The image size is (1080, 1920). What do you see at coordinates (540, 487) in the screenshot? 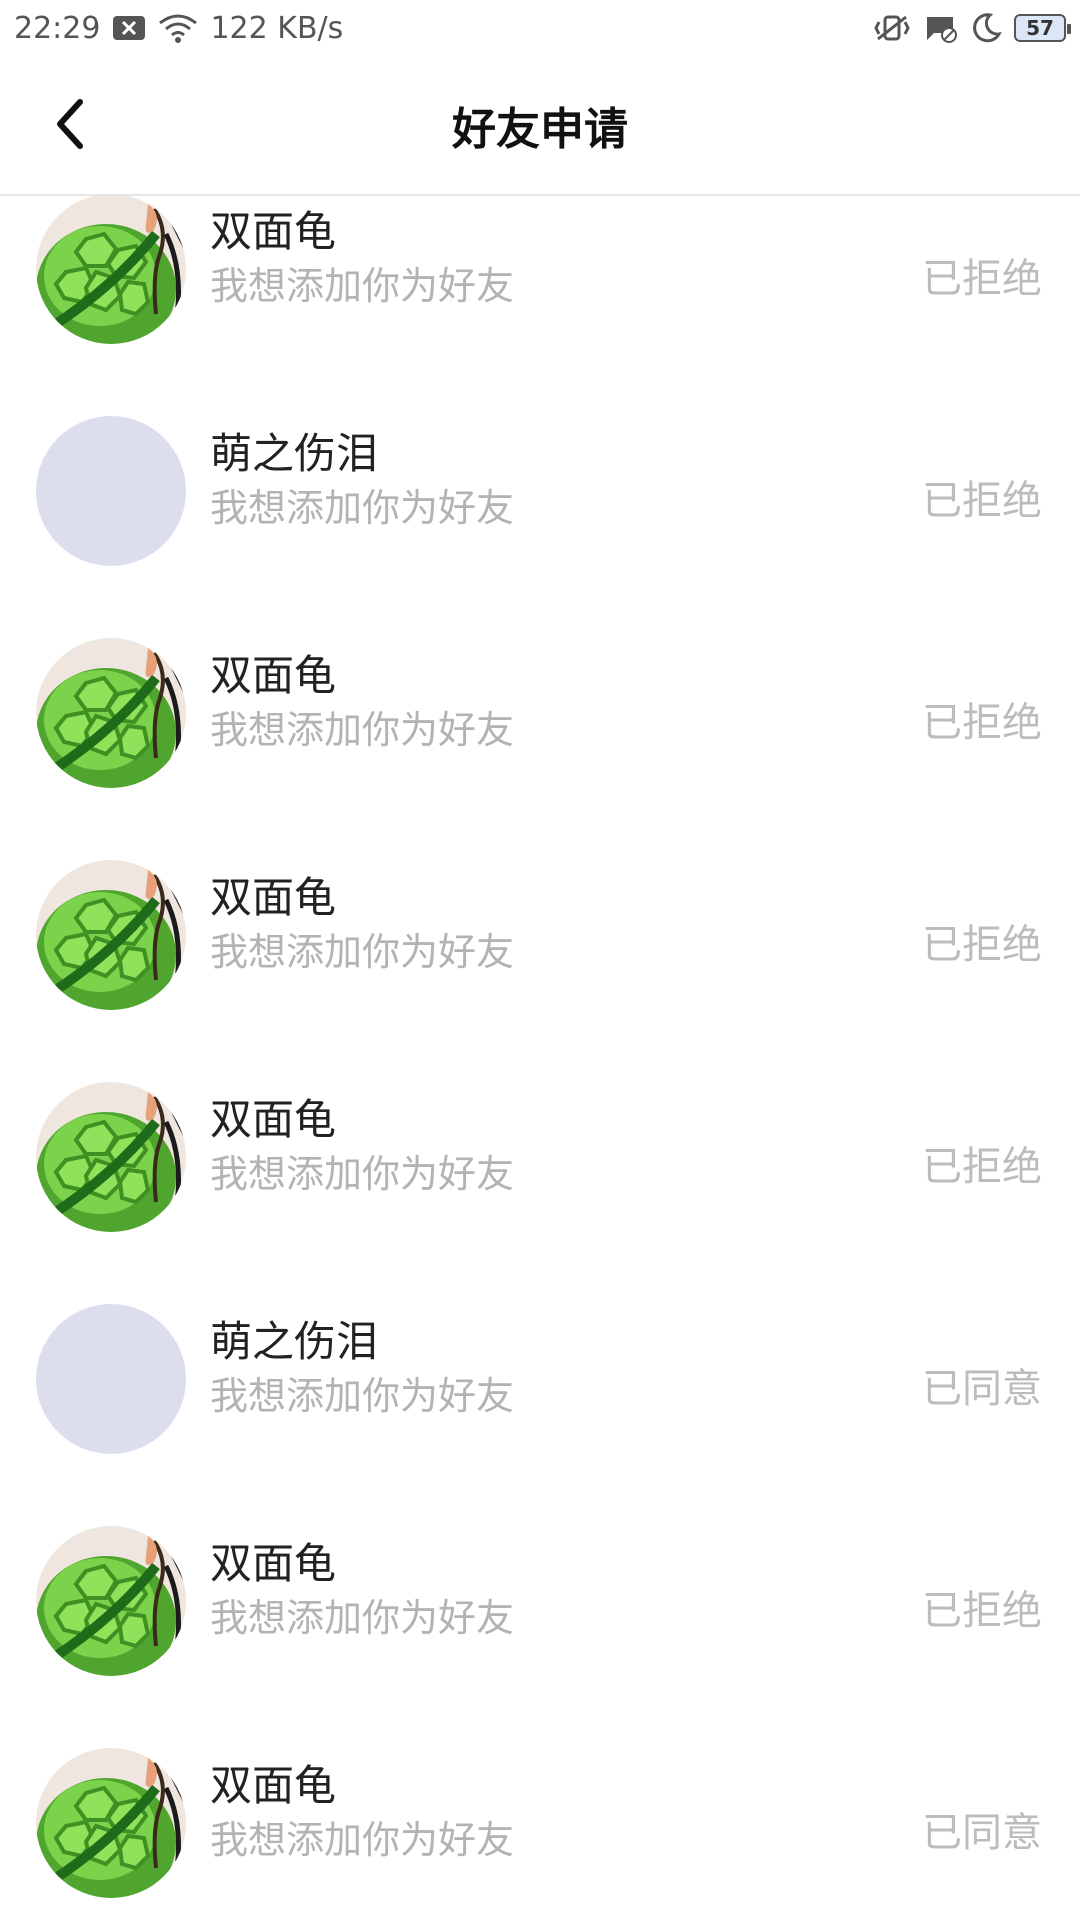
I see `request-item: 萌之伤泪我想添加你为好友 已拒绝` at bounding box center [540, 487].